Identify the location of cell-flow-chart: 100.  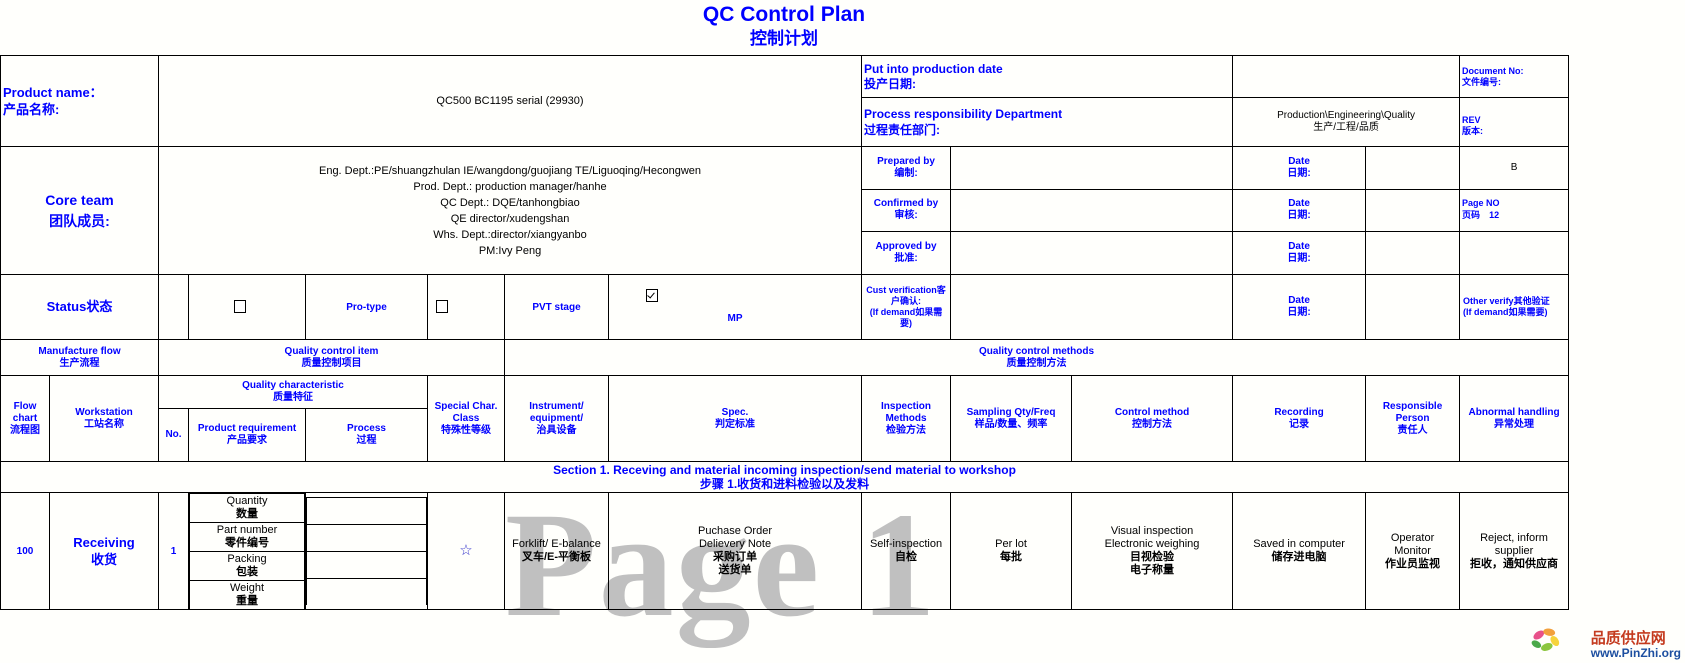
(25, 551).